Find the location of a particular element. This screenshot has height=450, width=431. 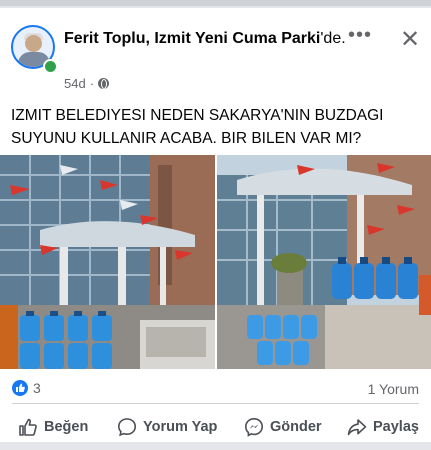

send-button-label: Gönder is located at coordinates (296, 427).